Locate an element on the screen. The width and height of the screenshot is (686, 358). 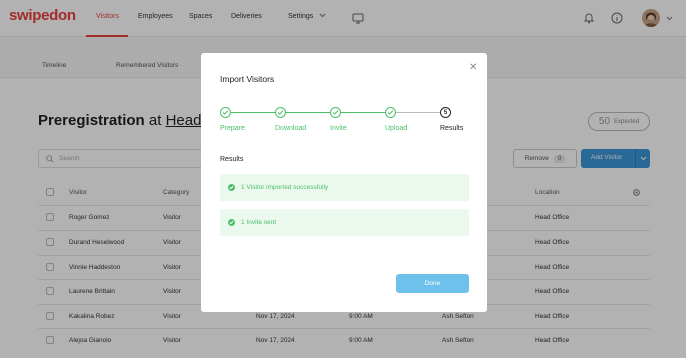
done-button: Done is located at coordinates (432, 283).